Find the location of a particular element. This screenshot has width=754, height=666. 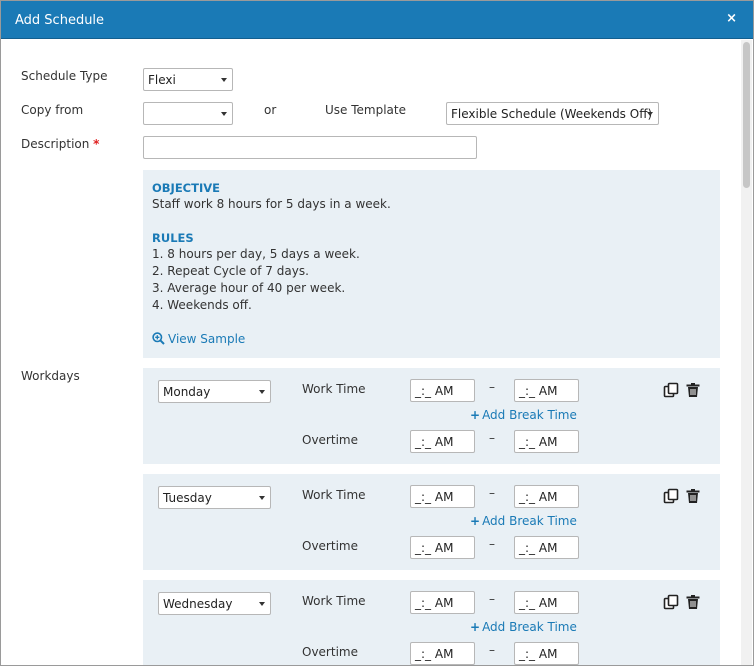

description-label-text: Description is located at coordinates (55, 144).